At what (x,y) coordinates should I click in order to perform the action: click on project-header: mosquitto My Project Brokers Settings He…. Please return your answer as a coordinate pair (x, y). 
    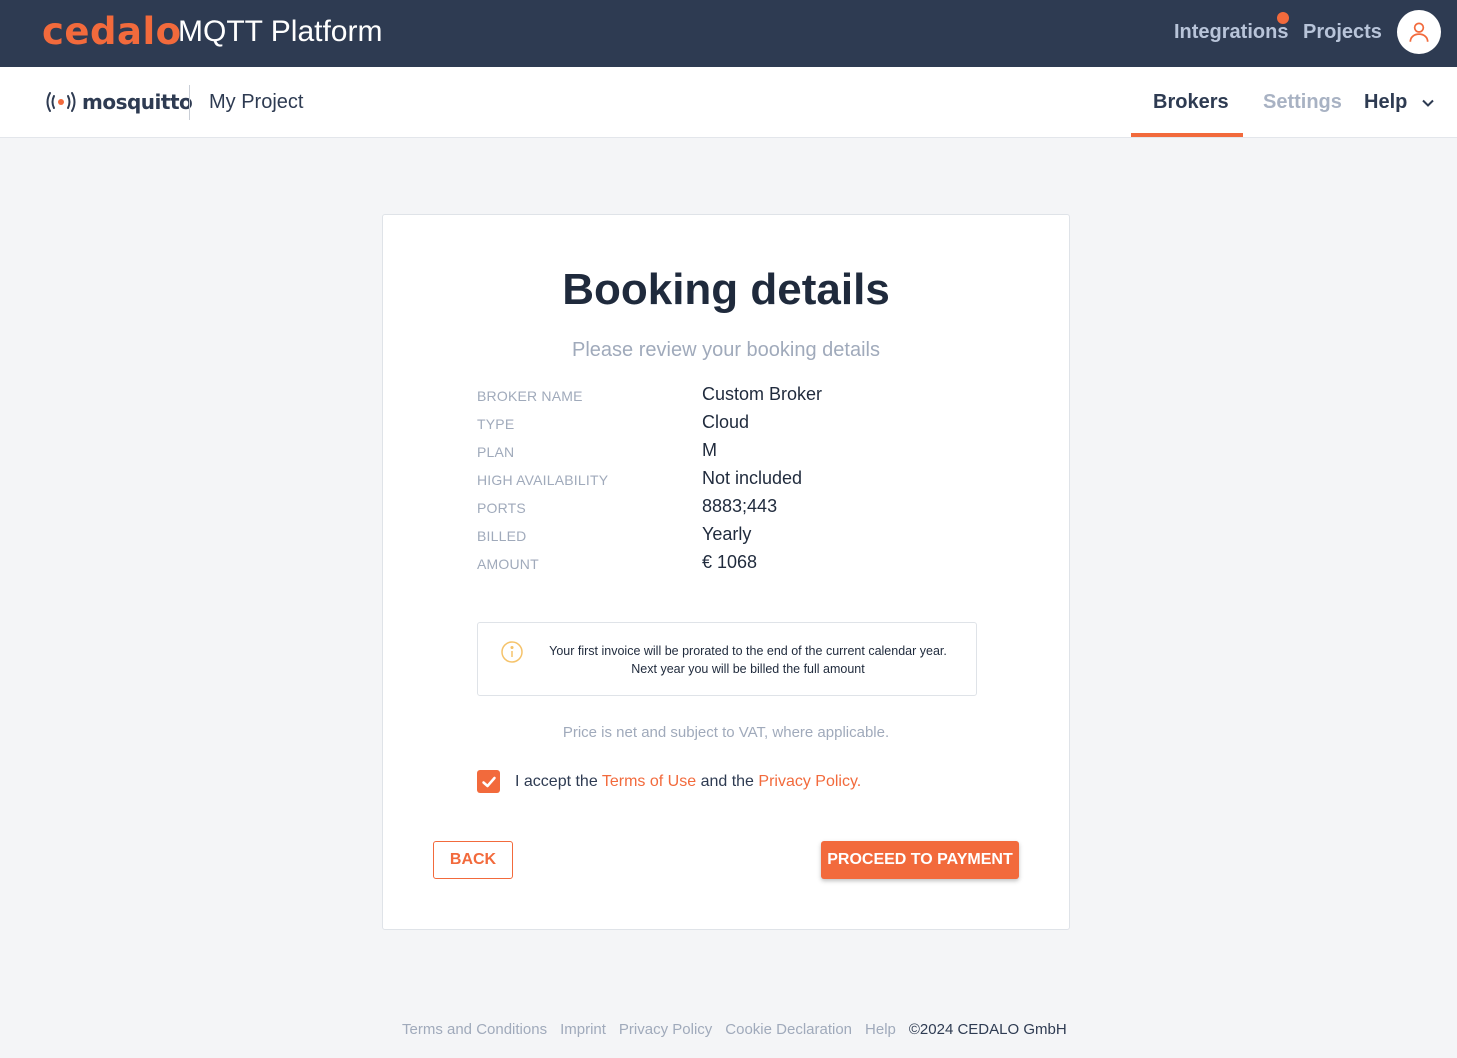
    Looking at the image, I should click on (728, 102).